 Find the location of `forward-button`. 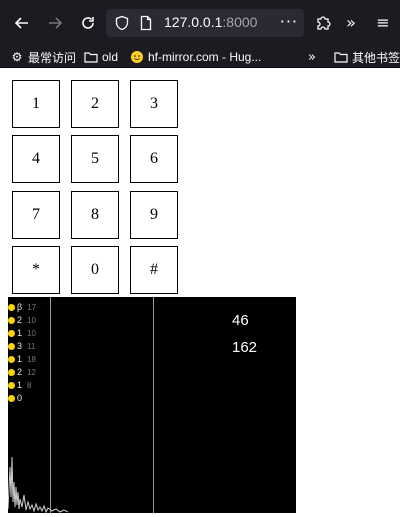

forward-button is located at coordinates (55, 23).